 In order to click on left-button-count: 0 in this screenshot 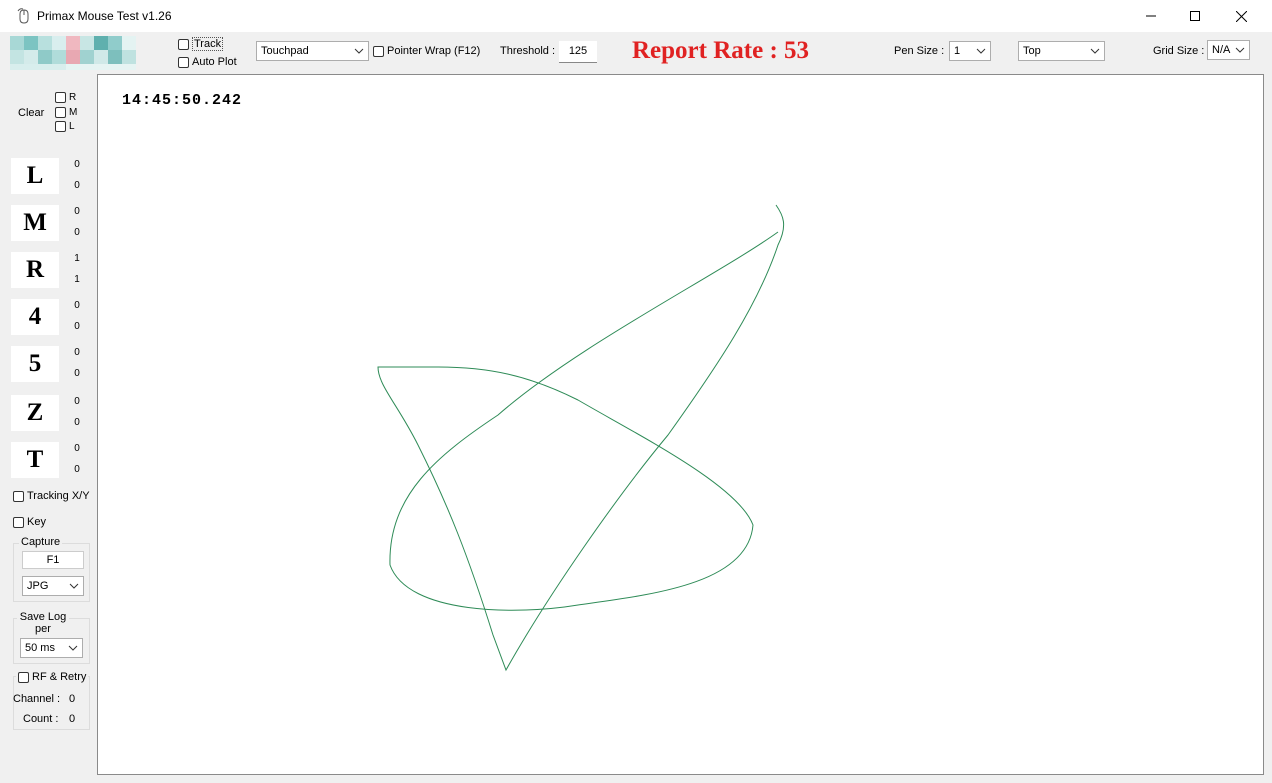, I will do `click(77, 164)`.